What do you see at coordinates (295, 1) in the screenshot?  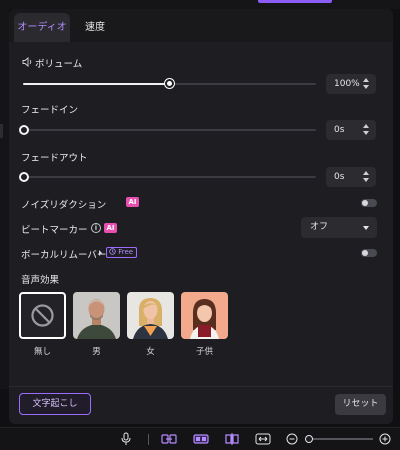 I see `top-accent-indicator` at bounding box center [295, 1].